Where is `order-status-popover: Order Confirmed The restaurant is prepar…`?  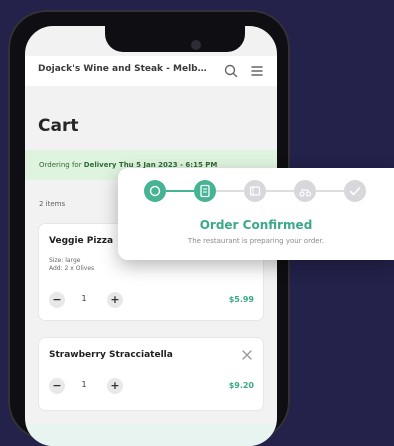
order-status-popover: Order Confirmed The restaurant is prepar… is located at coordinates (256, 214).